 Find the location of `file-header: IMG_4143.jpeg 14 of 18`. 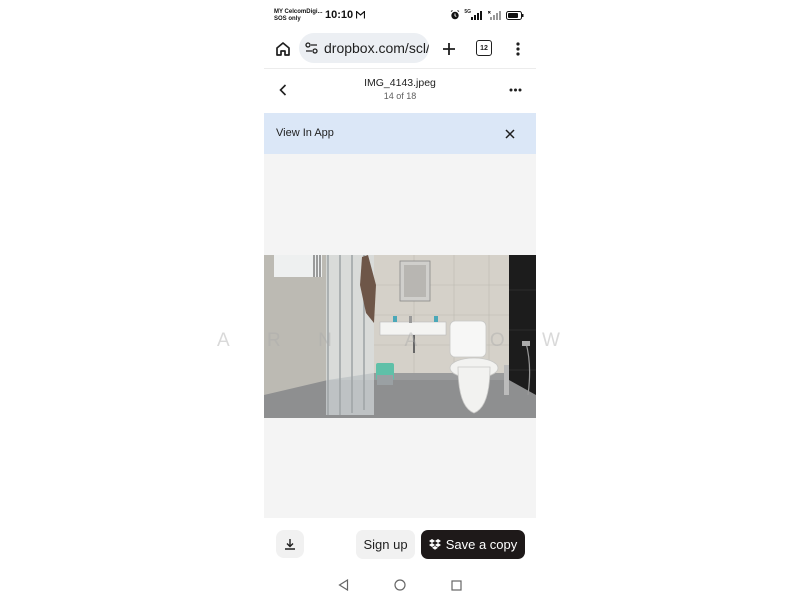

file-header: IMG_4143.jpeg 14 of 18 is located at coordinates (400, 91).